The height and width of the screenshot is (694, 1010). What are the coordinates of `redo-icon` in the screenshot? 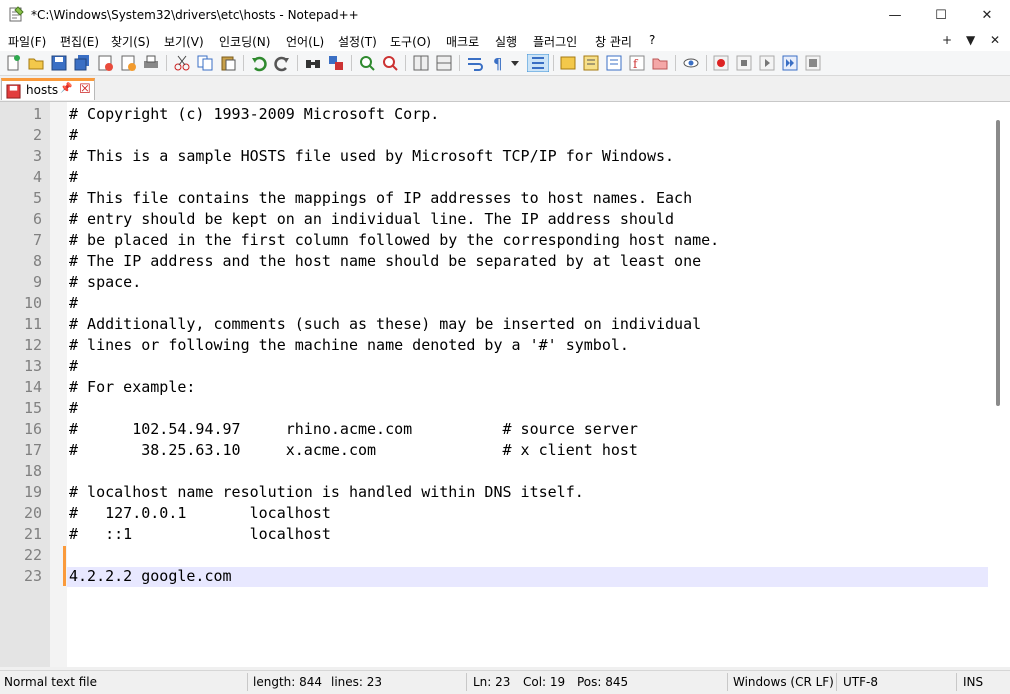 It's located at (282, 63).